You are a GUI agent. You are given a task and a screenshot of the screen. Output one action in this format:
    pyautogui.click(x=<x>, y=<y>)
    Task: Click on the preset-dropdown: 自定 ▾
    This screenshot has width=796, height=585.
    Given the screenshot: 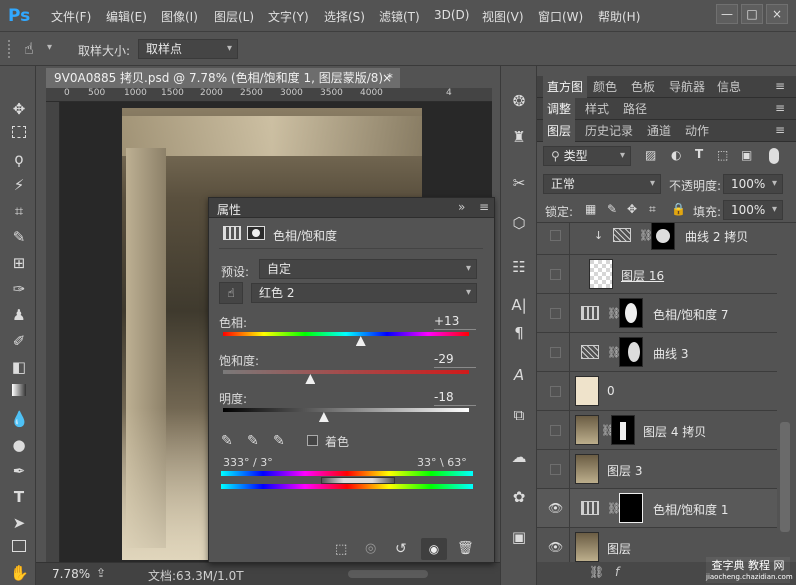 What is the action you would take?
    pyautogui.click(x=368, y=269)
    